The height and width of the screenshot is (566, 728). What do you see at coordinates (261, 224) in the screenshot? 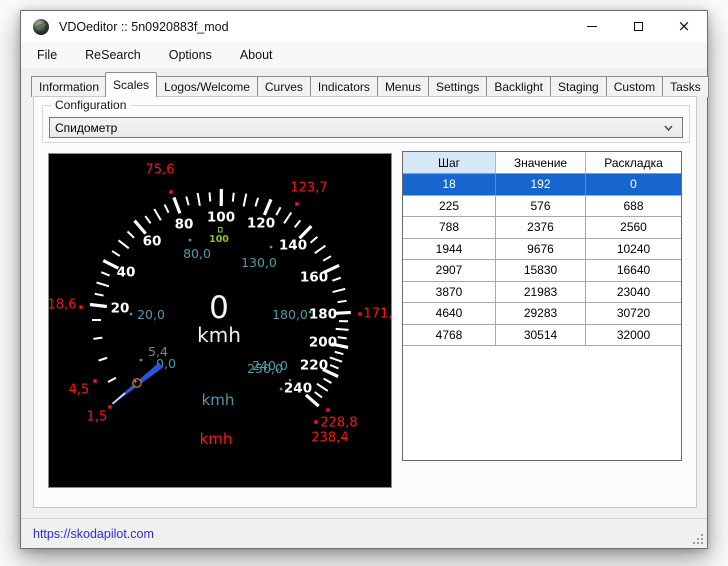
I see `svg-text: 120` at bounding box center [261, 224].